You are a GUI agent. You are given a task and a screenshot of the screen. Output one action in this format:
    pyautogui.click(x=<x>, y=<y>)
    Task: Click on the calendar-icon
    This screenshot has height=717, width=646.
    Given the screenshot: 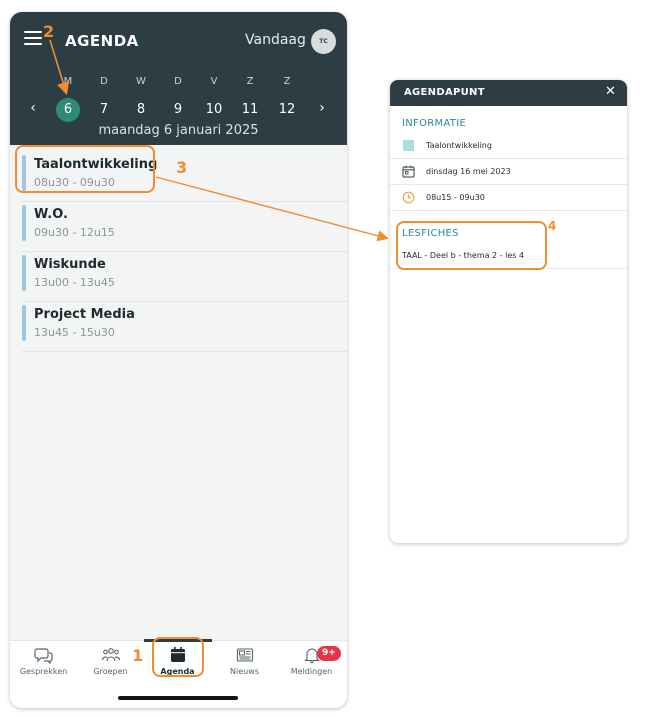 What is the action you would take?
    pyautogui.click(x=408, y=171)
    